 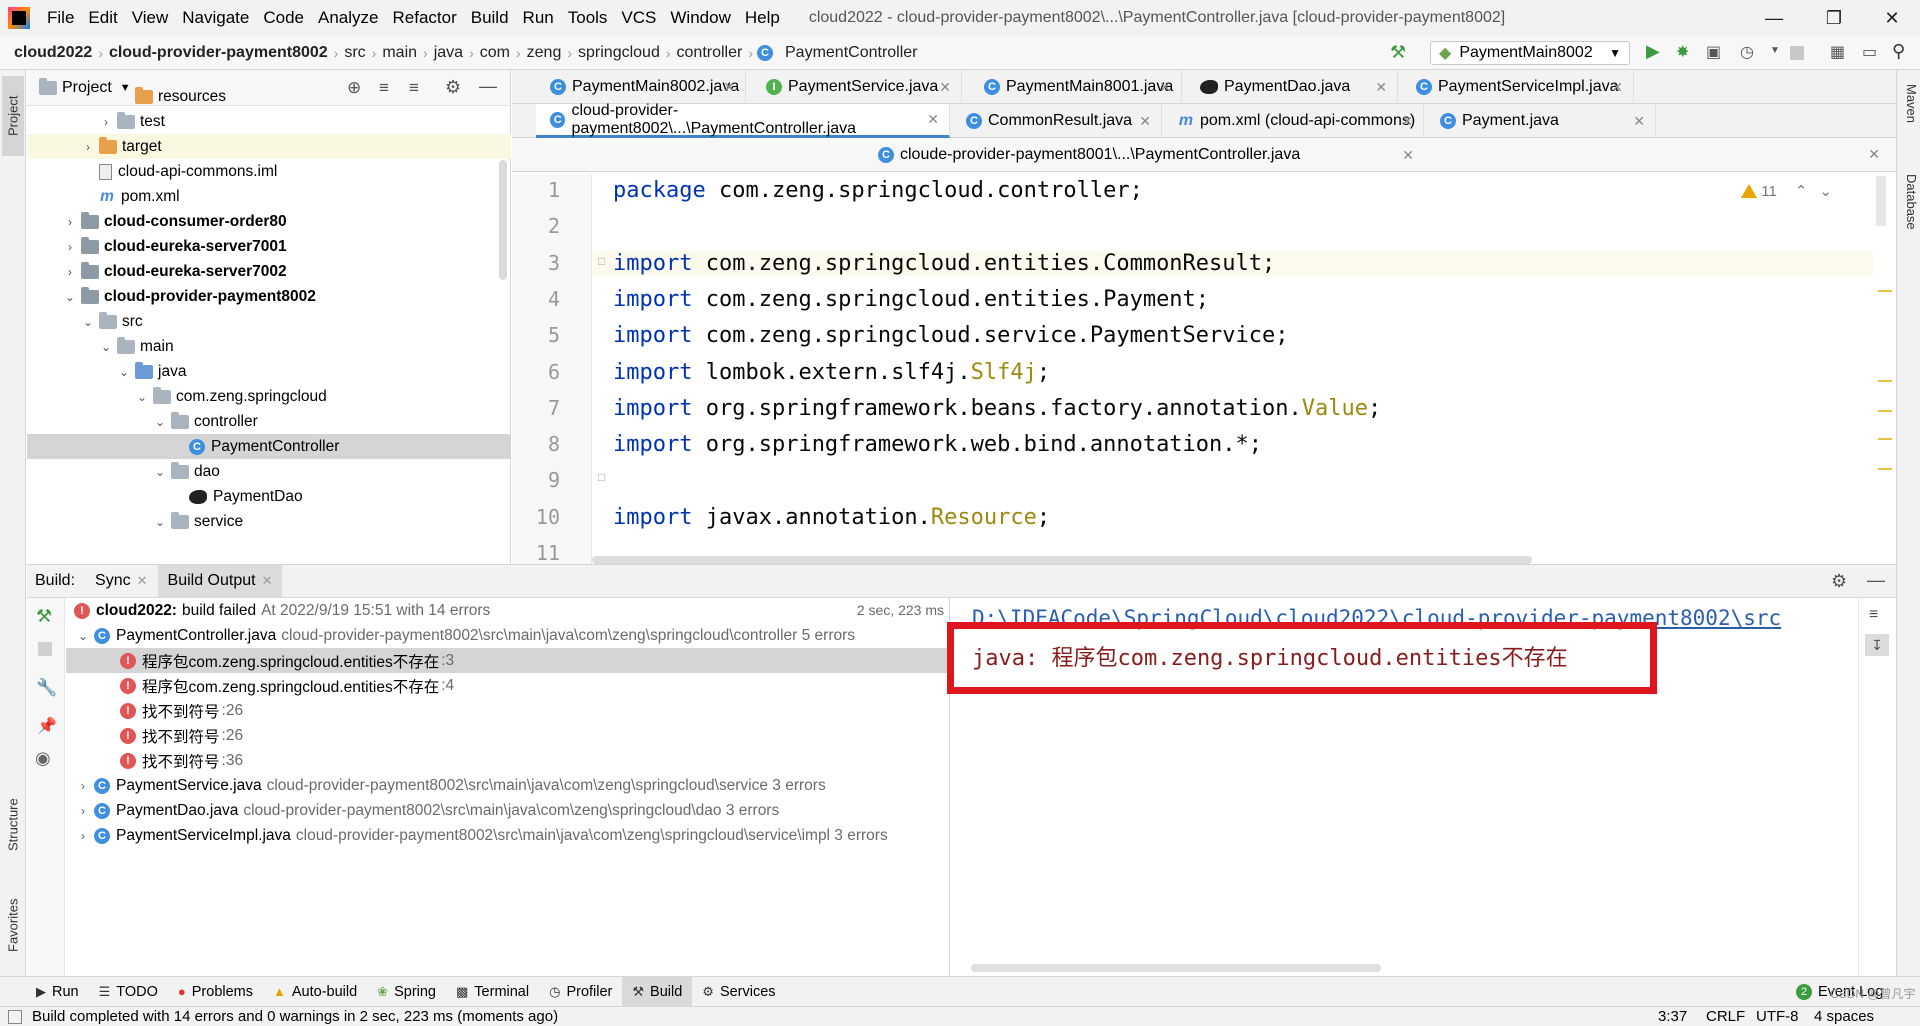 What do you see at coordinates (406, 992) in the screenshot?
I see `tool-spring: ❀ Spring` at bounding box center [406, 992].